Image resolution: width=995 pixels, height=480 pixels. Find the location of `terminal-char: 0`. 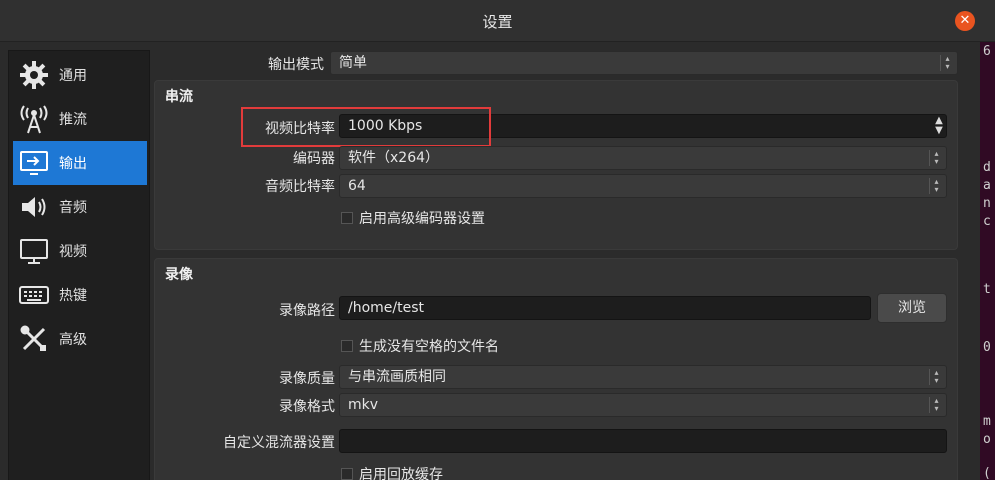

terminal-char: 0 is located at coordinates (987, 347).